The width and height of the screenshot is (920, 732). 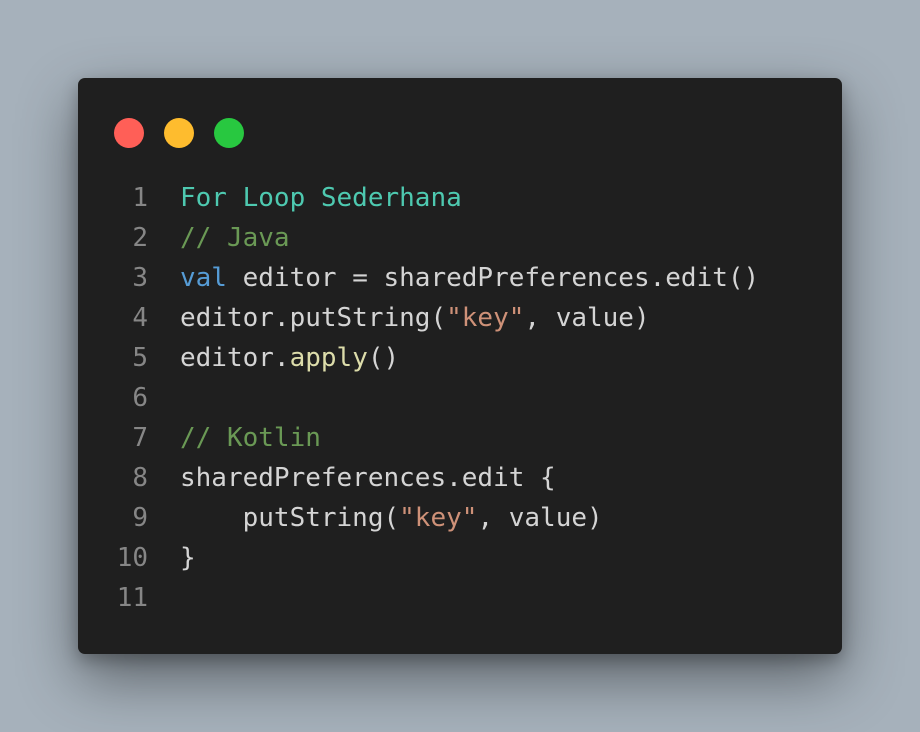 I want to click on line-number: 4, so click(x=140, y=318).